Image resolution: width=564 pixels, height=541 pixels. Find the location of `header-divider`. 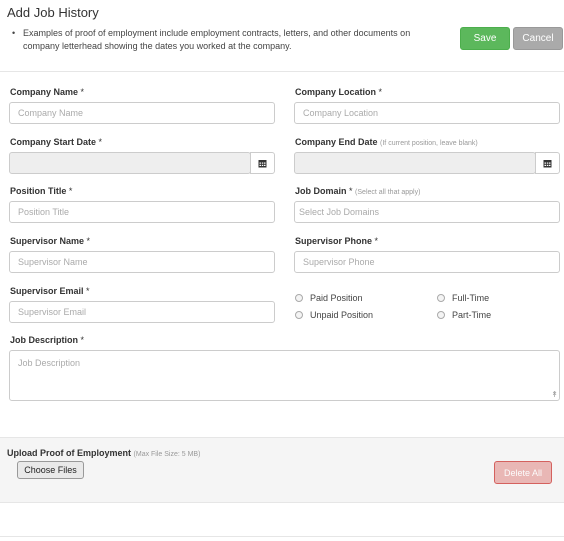

header-divider is located at coordinates (282, 71).